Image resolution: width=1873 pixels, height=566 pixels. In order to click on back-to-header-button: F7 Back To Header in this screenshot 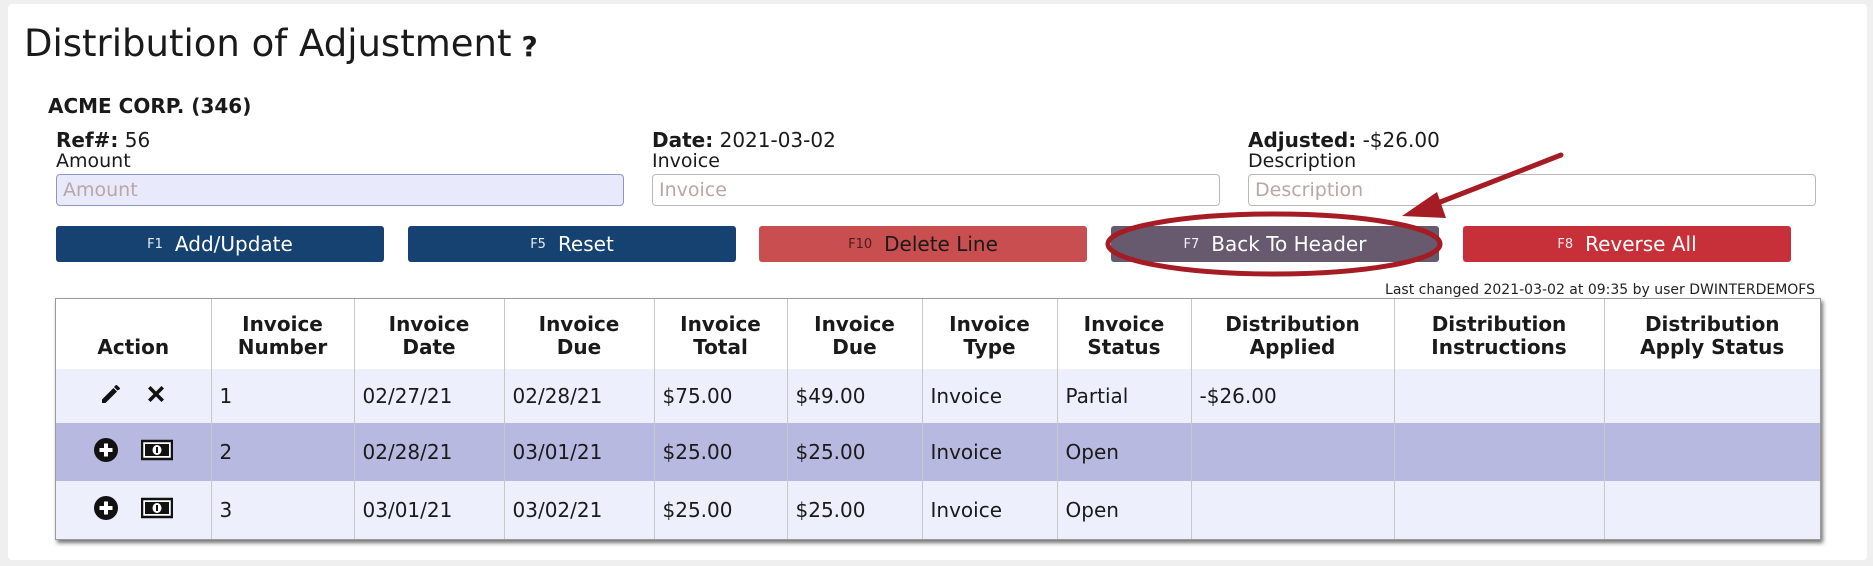, I will do `click(1275, 244)`.